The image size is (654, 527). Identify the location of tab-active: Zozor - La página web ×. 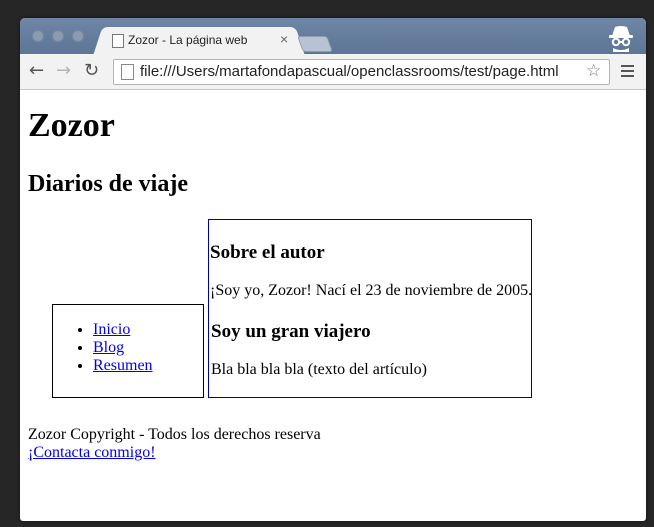
(199, 40).